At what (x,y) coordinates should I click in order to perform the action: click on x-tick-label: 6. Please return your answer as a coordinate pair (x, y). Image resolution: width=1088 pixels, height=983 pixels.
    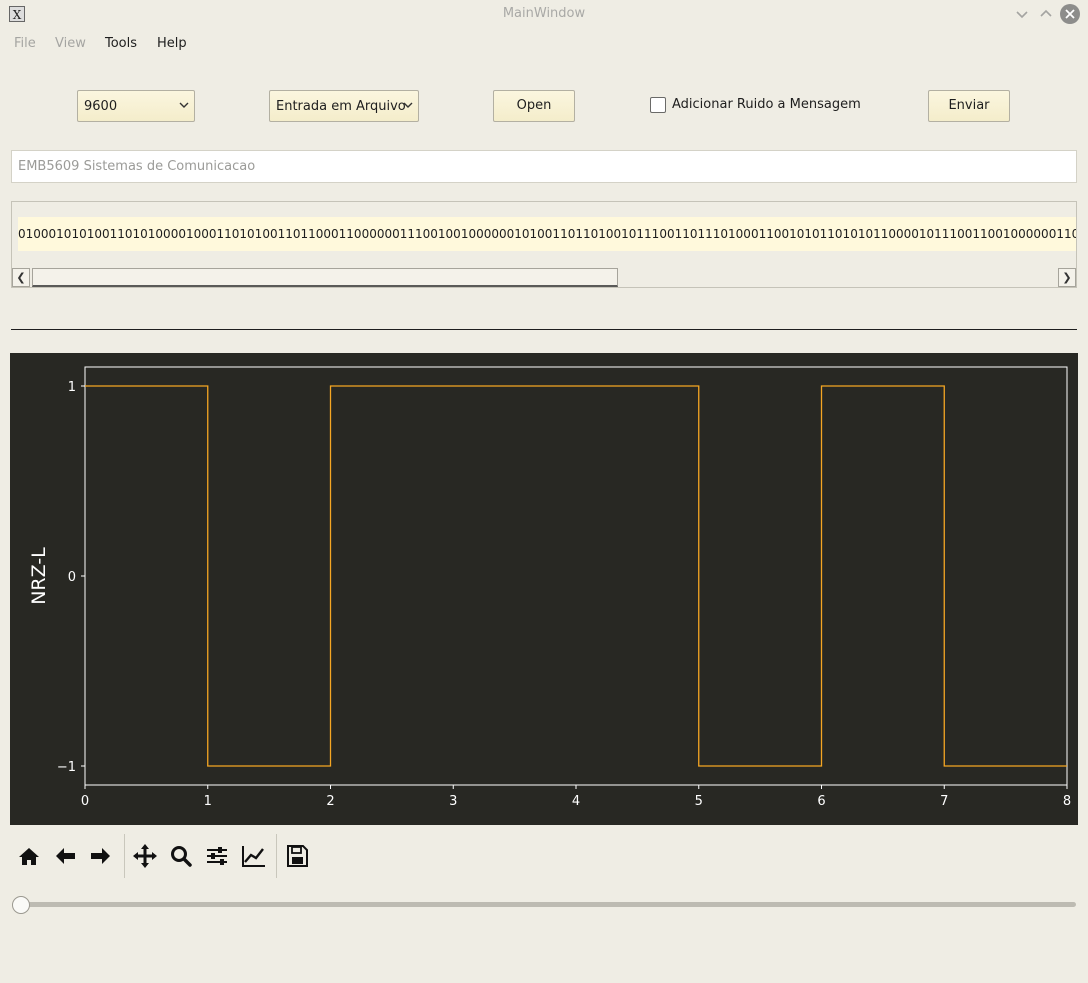
    Looking at the image, I should click on (821, 801).